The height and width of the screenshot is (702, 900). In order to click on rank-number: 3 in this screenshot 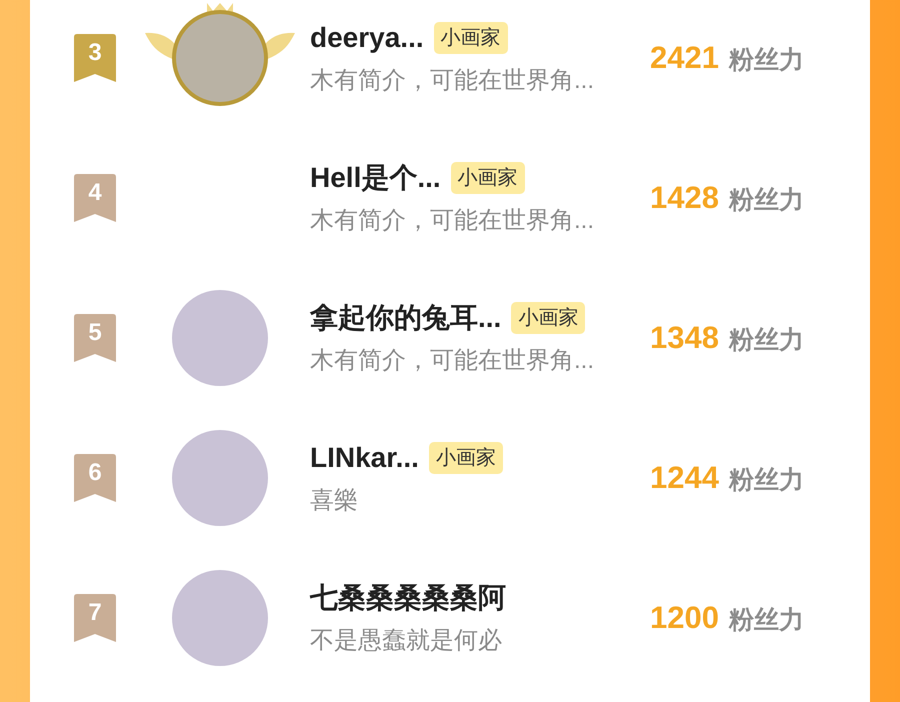, I will do `click(95, 53)`.